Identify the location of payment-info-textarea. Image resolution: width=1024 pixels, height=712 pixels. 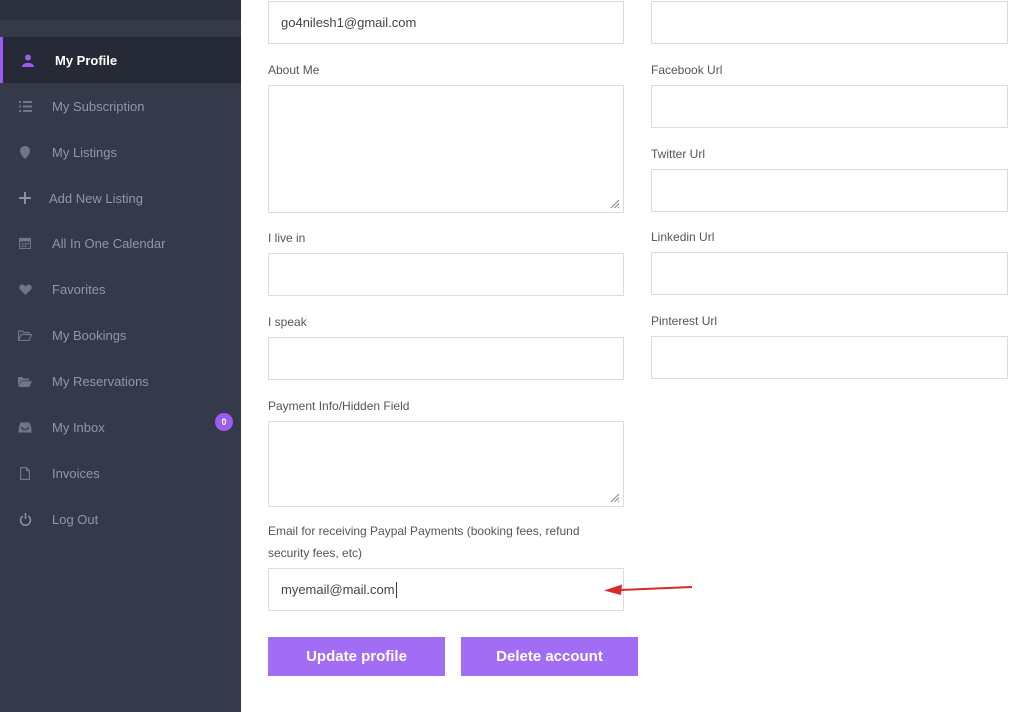
(446, 464).